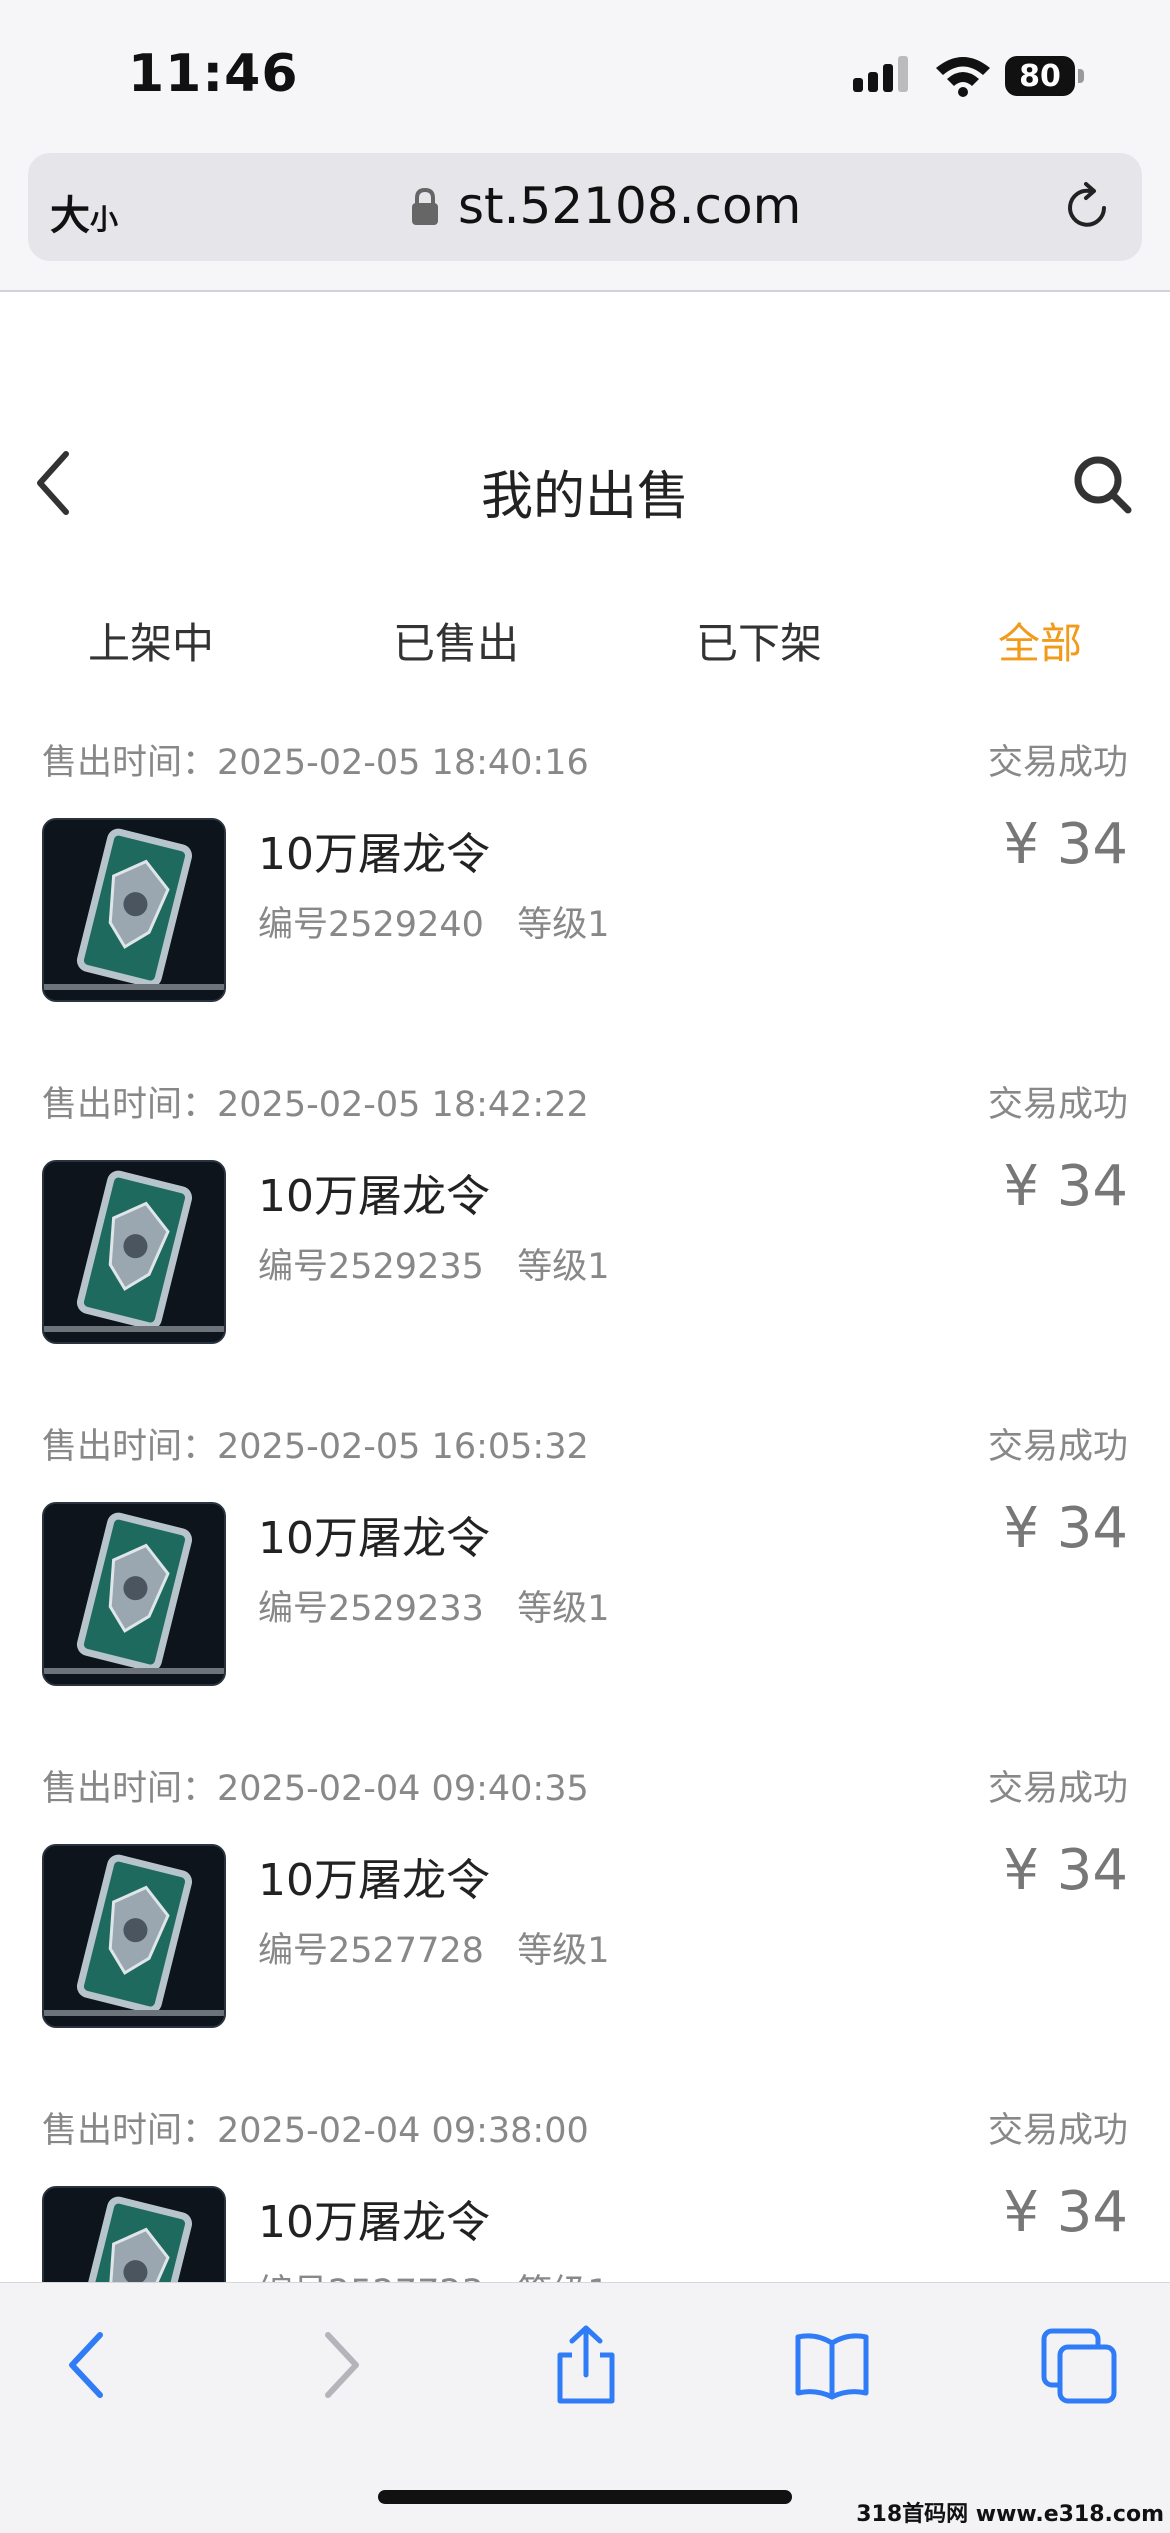 The image size is (1170, 2533). What do you see at coordinates (371, 925) in the screenshot?
I see `item-id: 编号2529240` at bounding box center [371, 925].